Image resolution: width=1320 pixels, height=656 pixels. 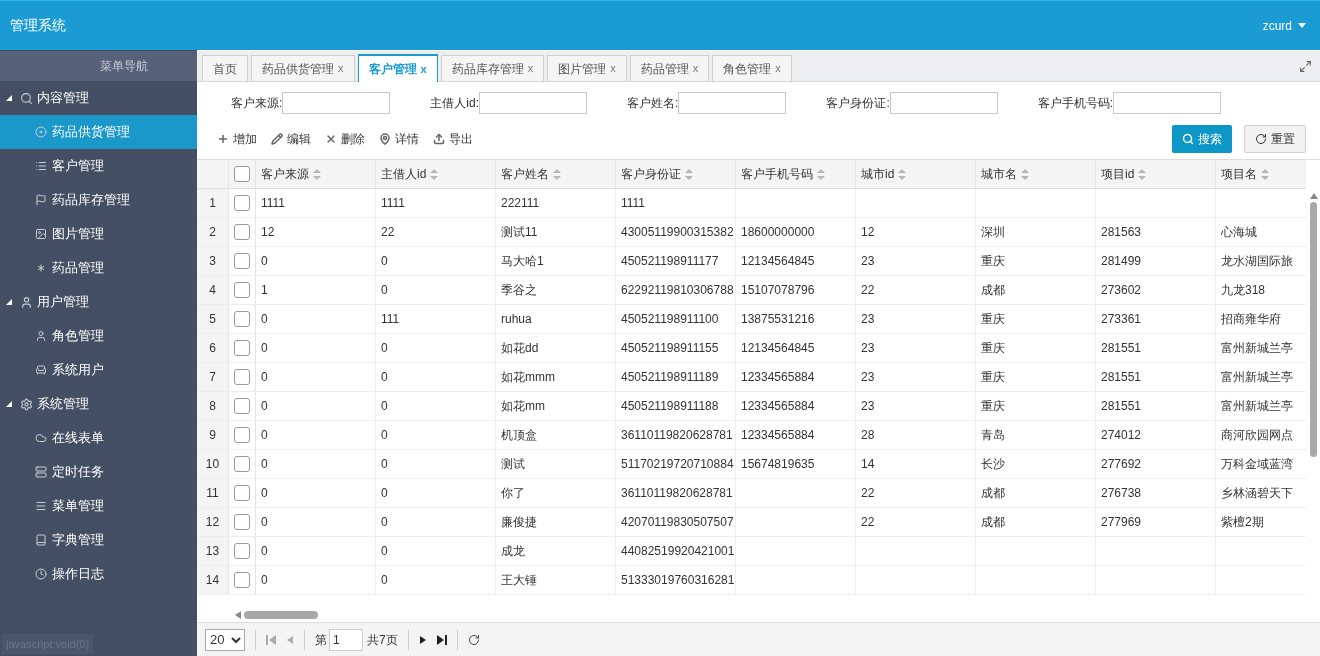 I want to click on table-cell-text: 22, so click(x=868, y=522).